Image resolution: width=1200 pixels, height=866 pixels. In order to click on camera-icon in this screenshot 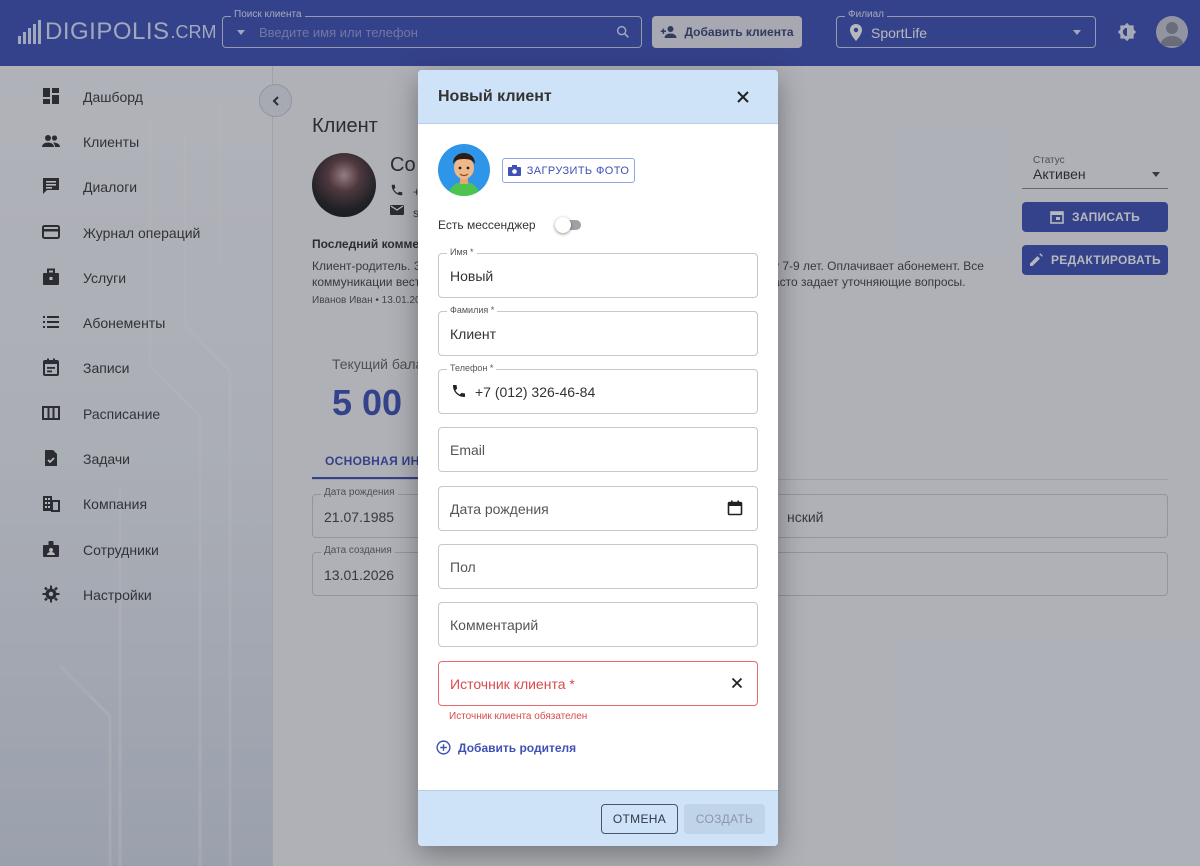, I will do `click(514, 170)`.